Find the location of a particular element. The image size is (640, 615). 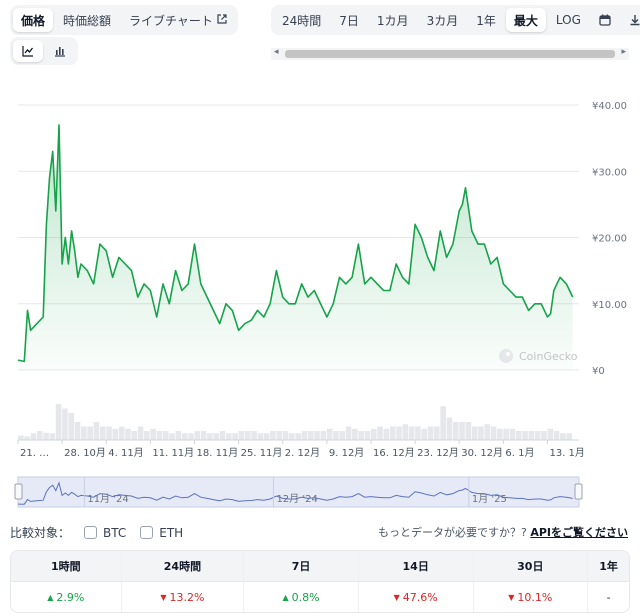

compare-btc: BTC is located at coordinates (105, 533).